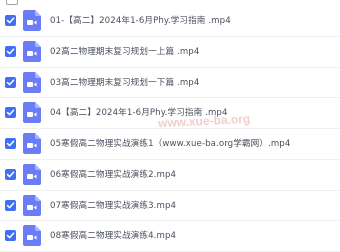 Image resolution: width=340 pixels, height=252 pixels. Describe the element at coordinates (139, 112) in the screenshot. I see `file-name: 04【高二】2024年1-6月Phy.学习指南 .mp4` at that location.